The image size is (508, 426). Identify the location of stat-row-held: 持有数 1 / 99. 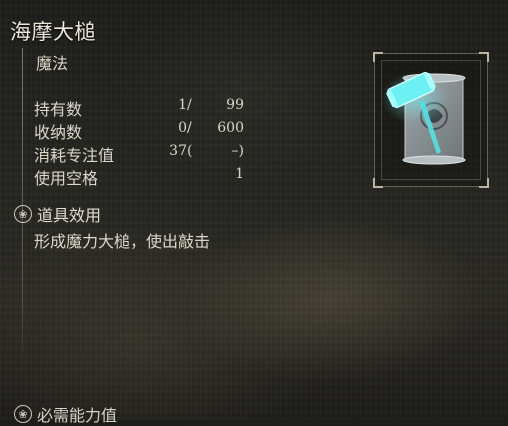
(144, 107).